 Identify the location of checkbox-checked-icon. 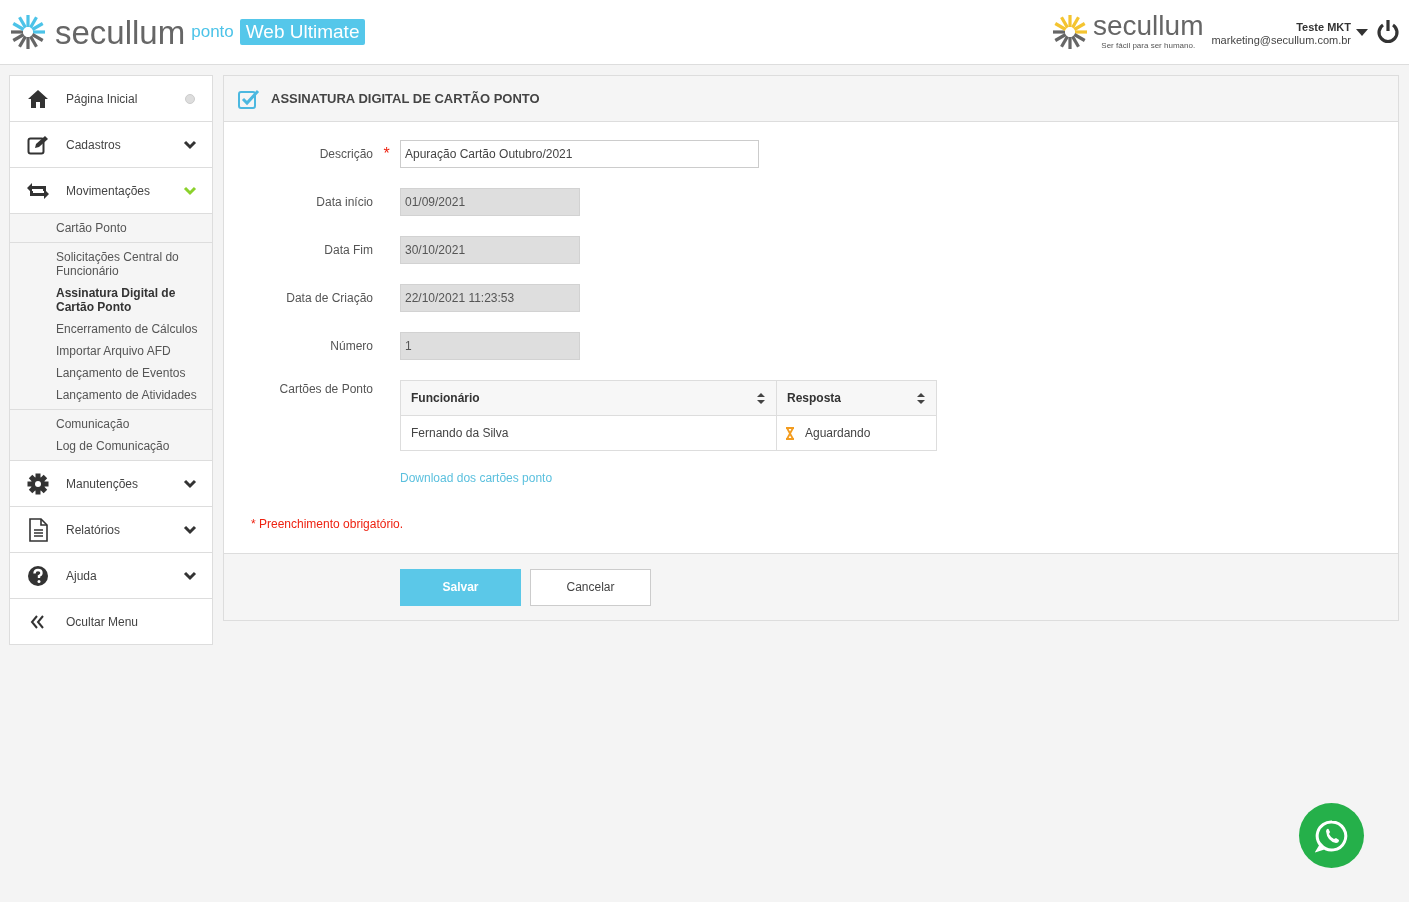
(249, 98).